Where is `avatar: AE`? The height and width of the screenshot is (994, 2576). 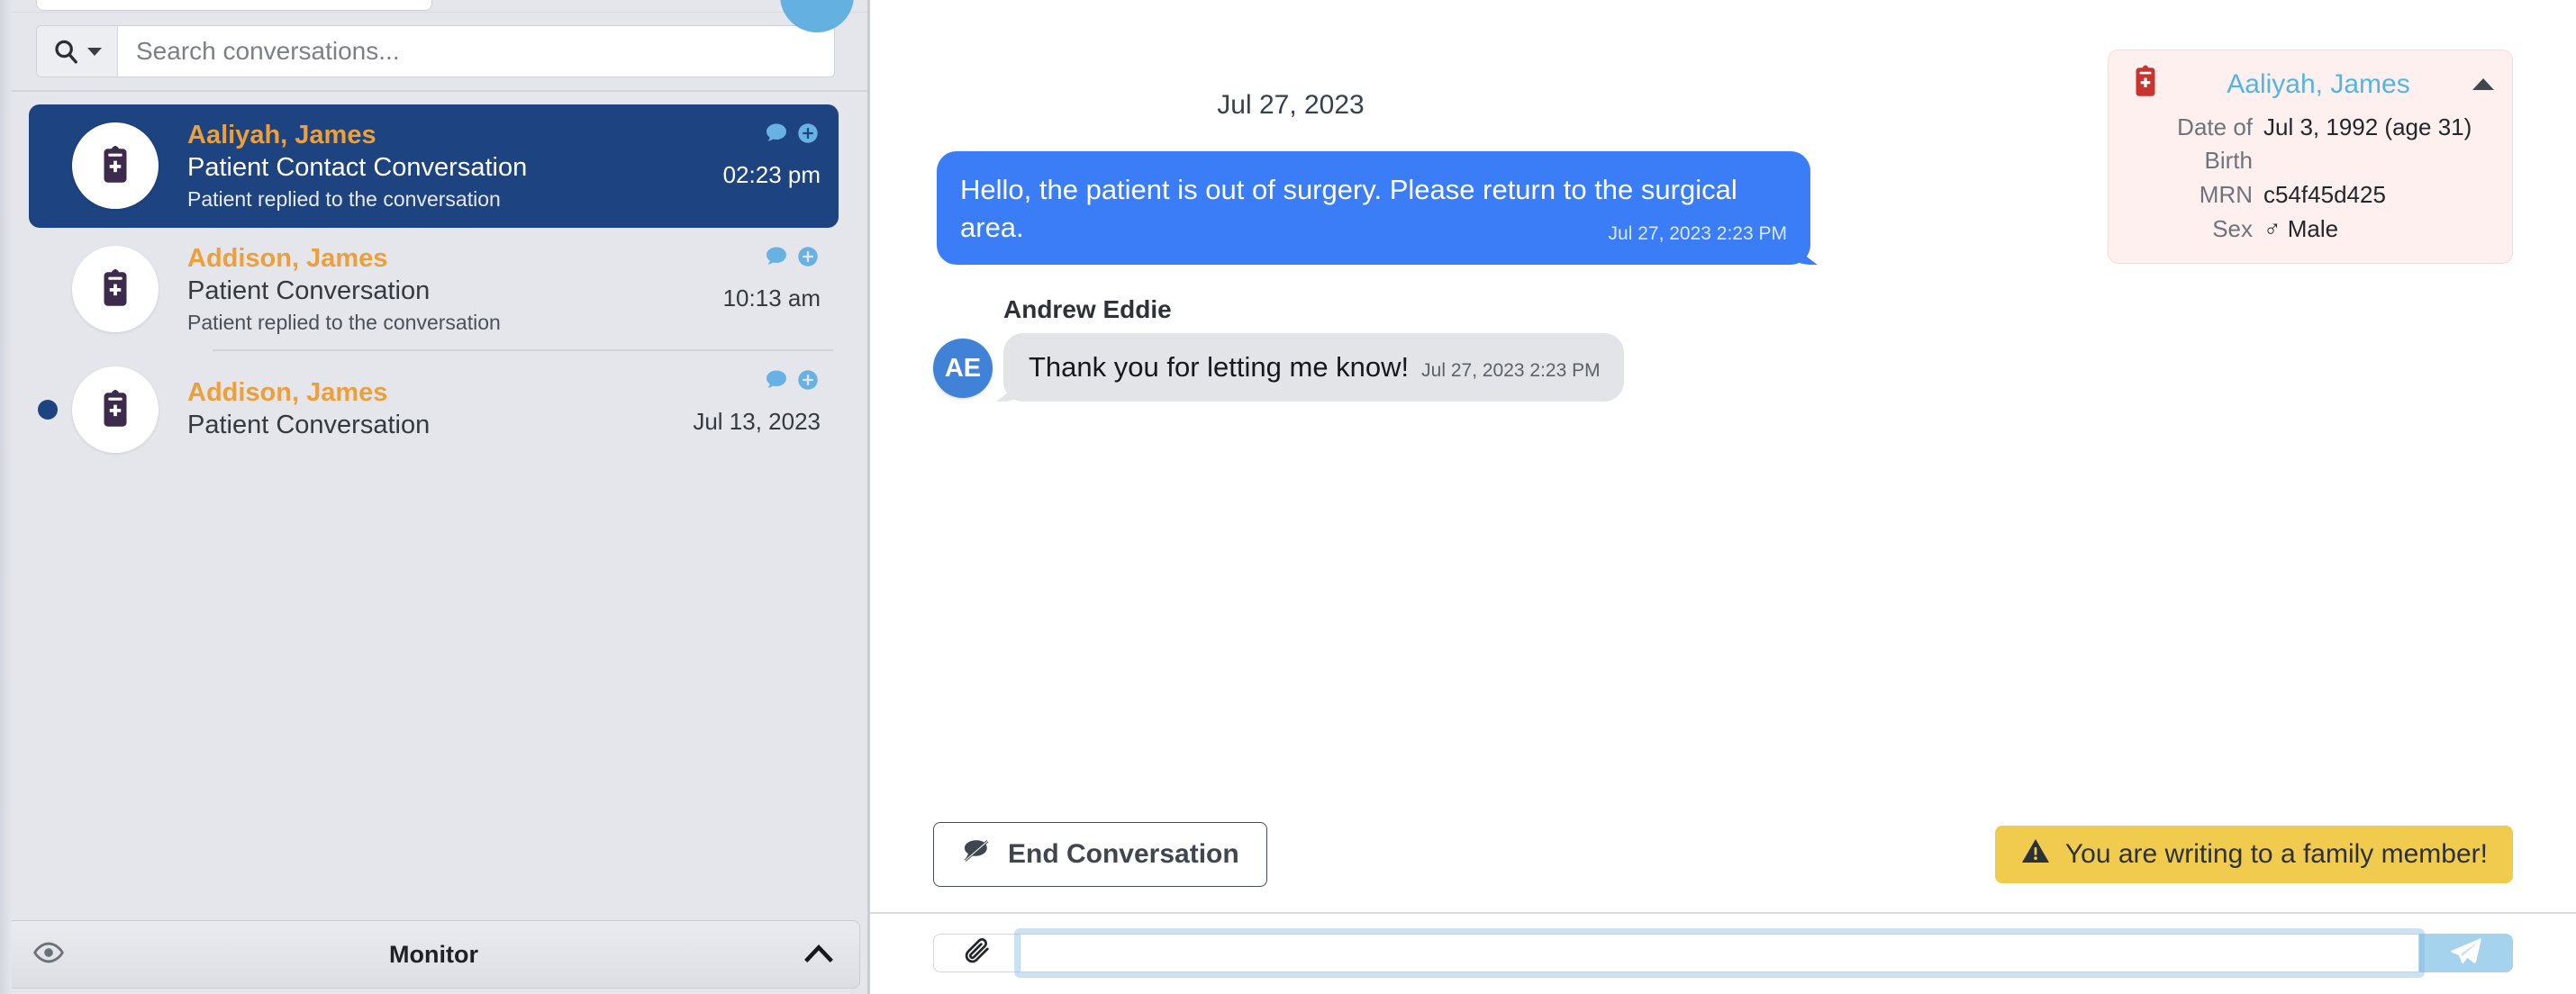 avatar: AE is located at coordinates (963, 369).